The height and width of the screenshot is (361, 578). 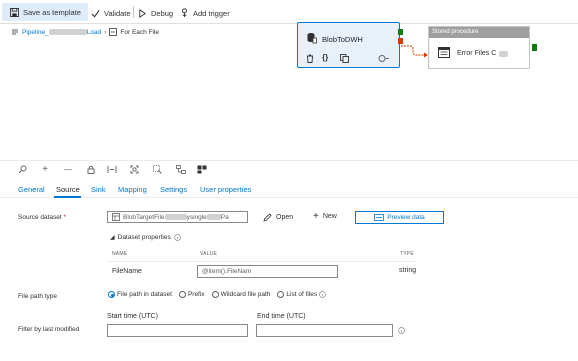 I want to click on tab-sink: Sink, so click(x=98, y=189).